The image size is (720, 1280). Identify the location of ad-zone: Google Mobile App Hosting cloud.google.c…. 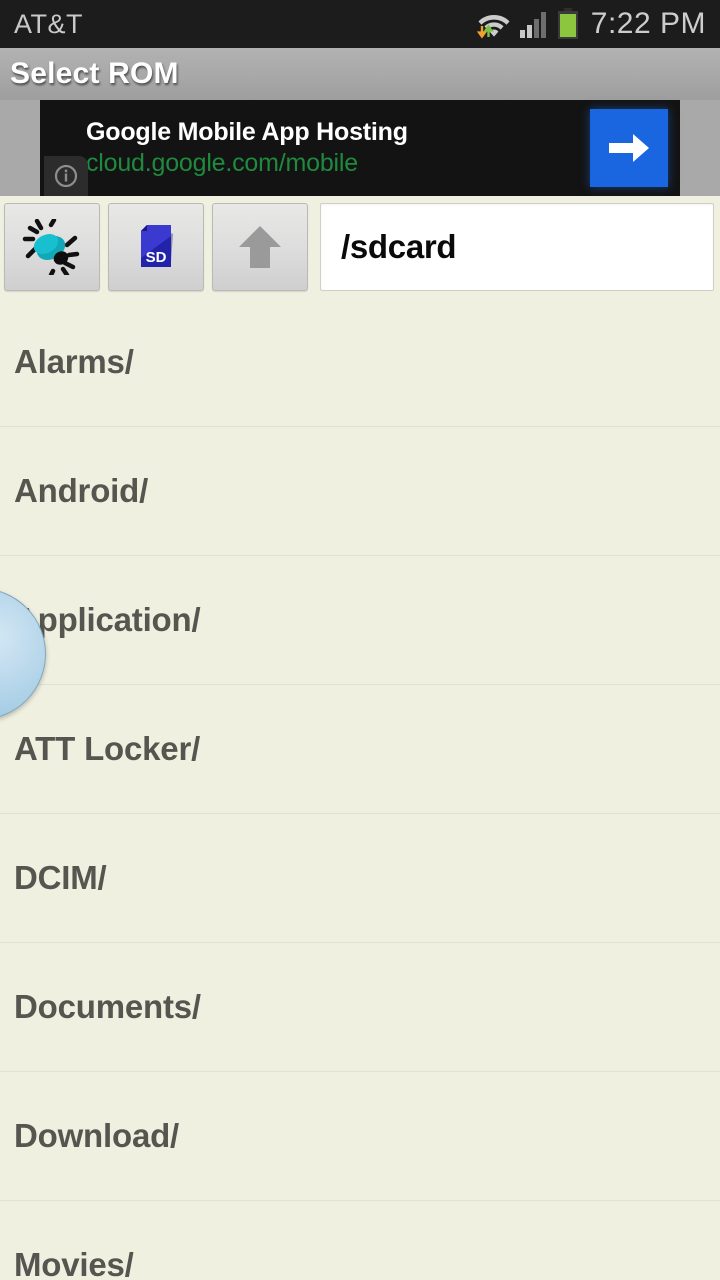
(360, 148).